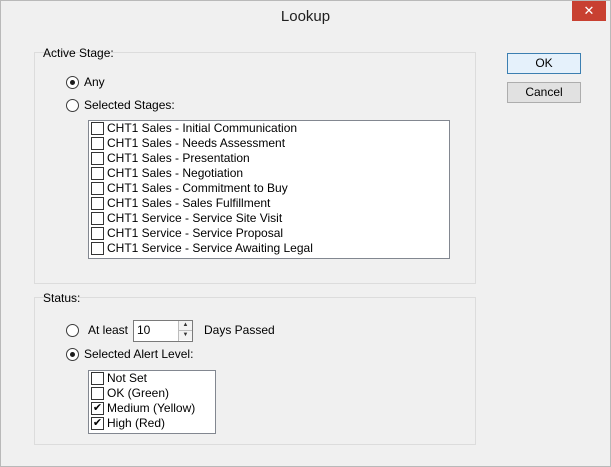 This screenshot has height=467, width=611. I want to click on spin-up-button: ▲, so click(185, 326).